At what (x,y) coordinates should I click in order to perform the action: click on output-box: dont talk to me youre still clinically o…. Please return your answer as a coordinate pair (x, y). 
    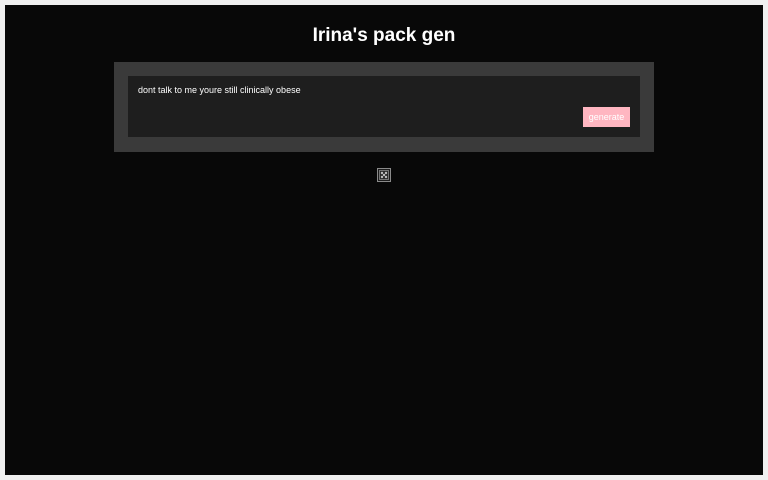
    Looking at the image, I should click on (384, 106).